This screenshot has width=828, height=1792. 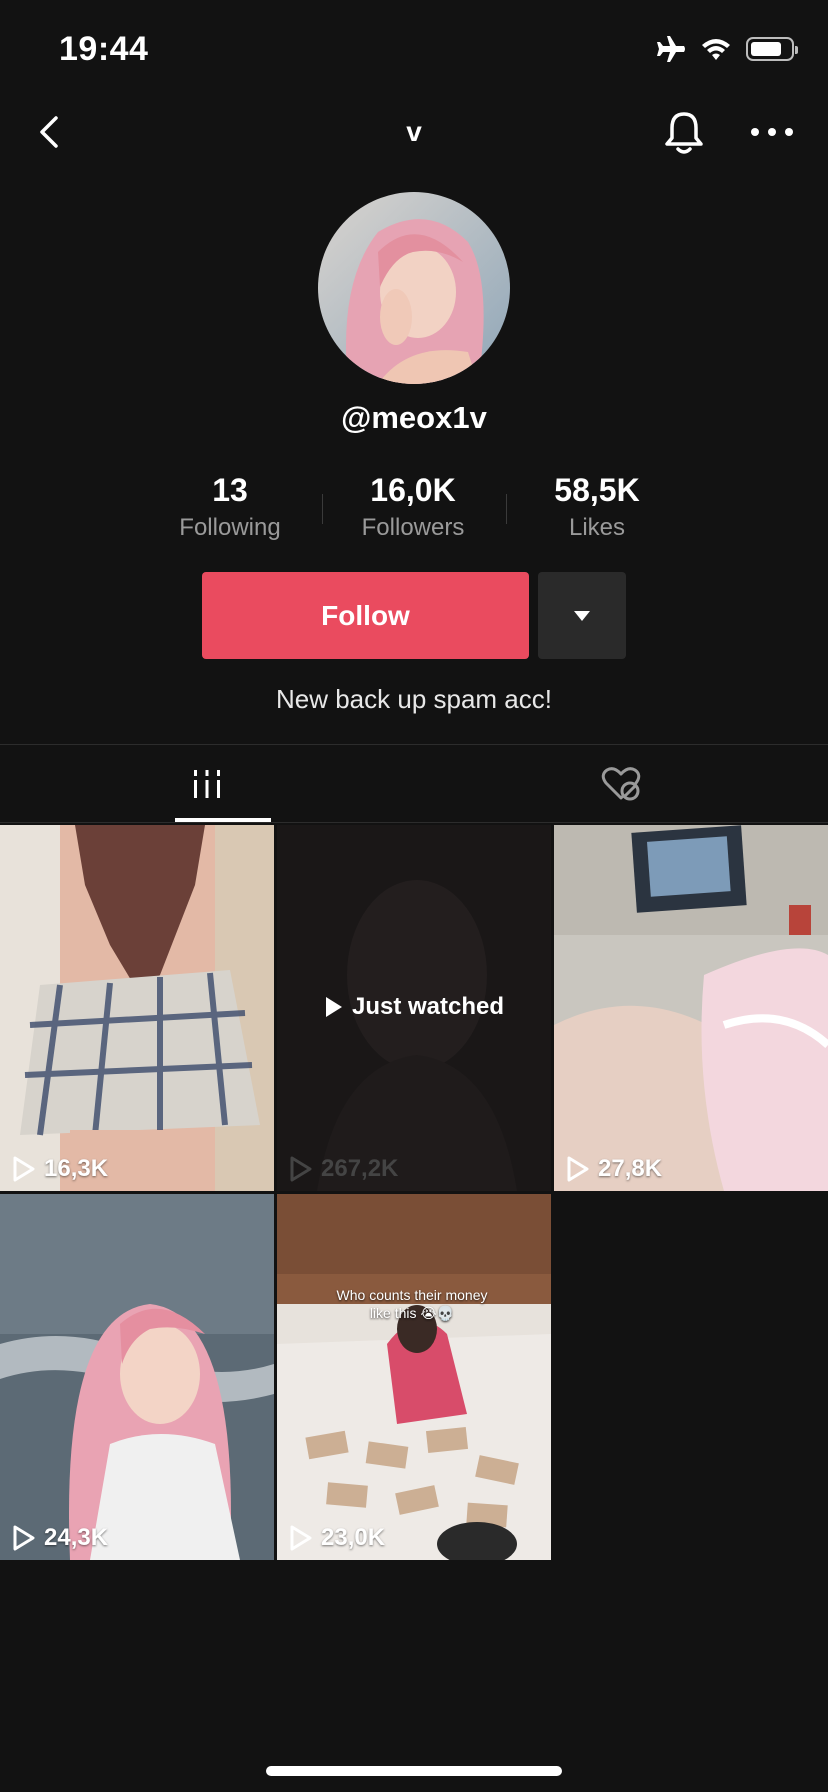 I want to click on avatar, so click(x=414, y=288).